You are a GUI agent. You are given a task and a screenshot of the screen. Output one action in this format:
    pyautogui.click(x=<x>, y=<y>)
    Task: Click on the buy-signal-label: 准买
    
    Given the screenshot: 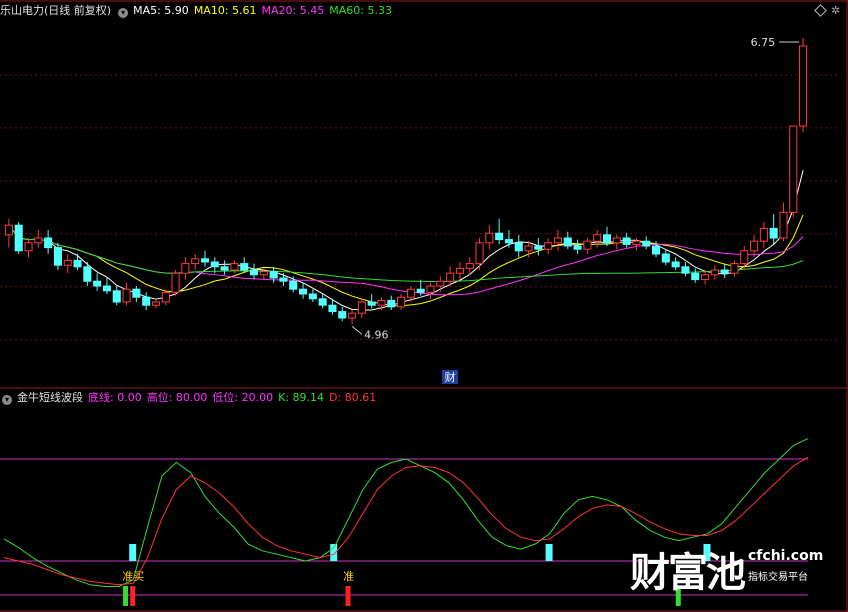 What is the action you would take?
    pyautogui.click(x=133, y=576)
    